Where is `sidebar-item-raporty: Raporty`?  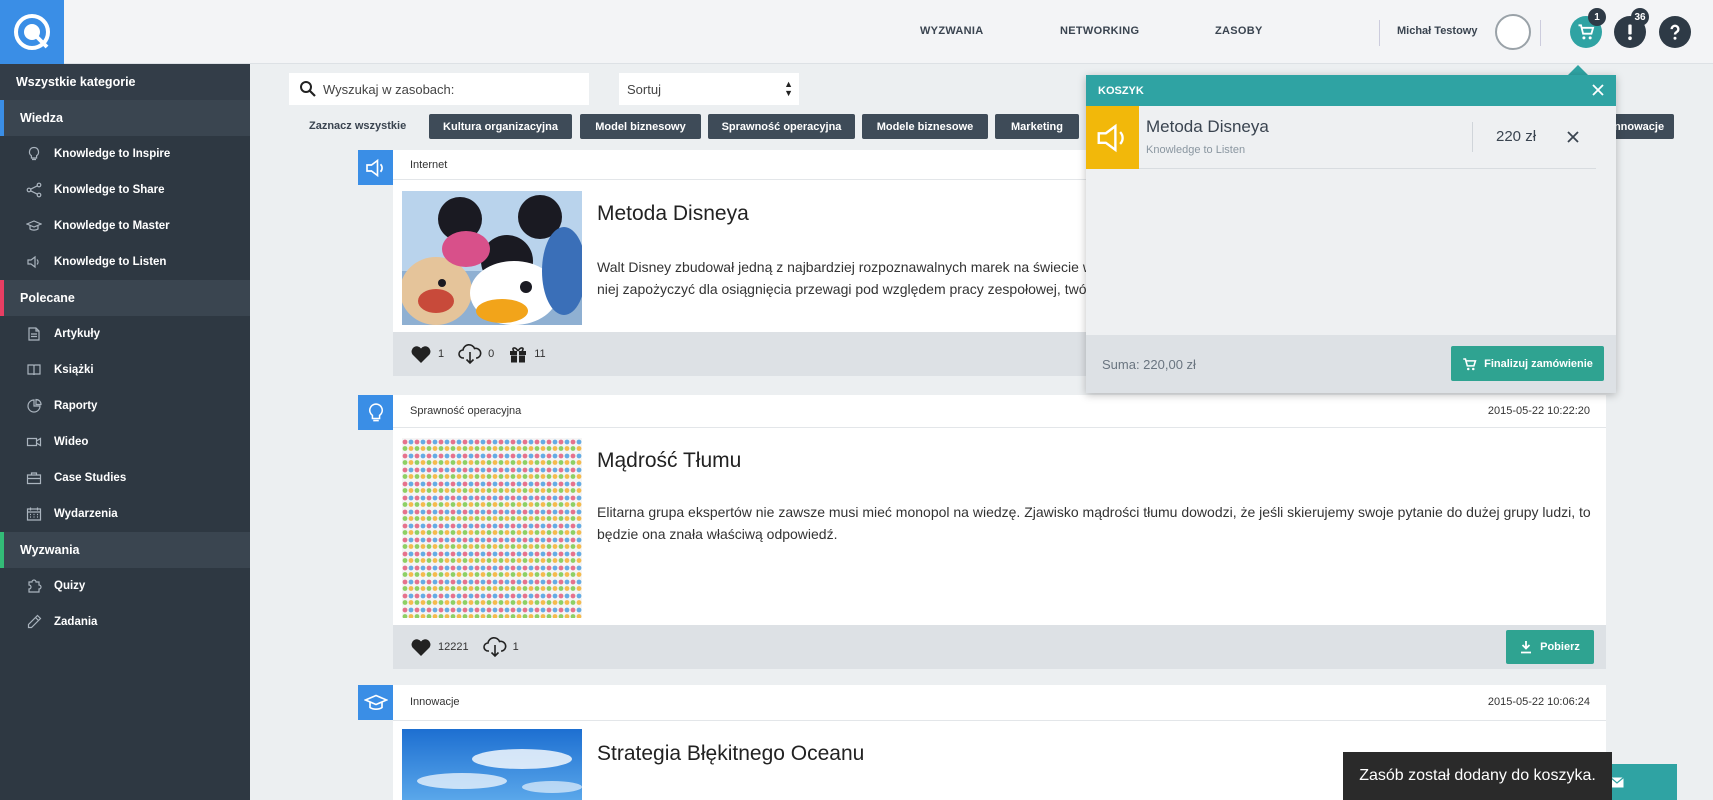
sidebar-item-raporty: Raporty is located at coordinates (125, 406).